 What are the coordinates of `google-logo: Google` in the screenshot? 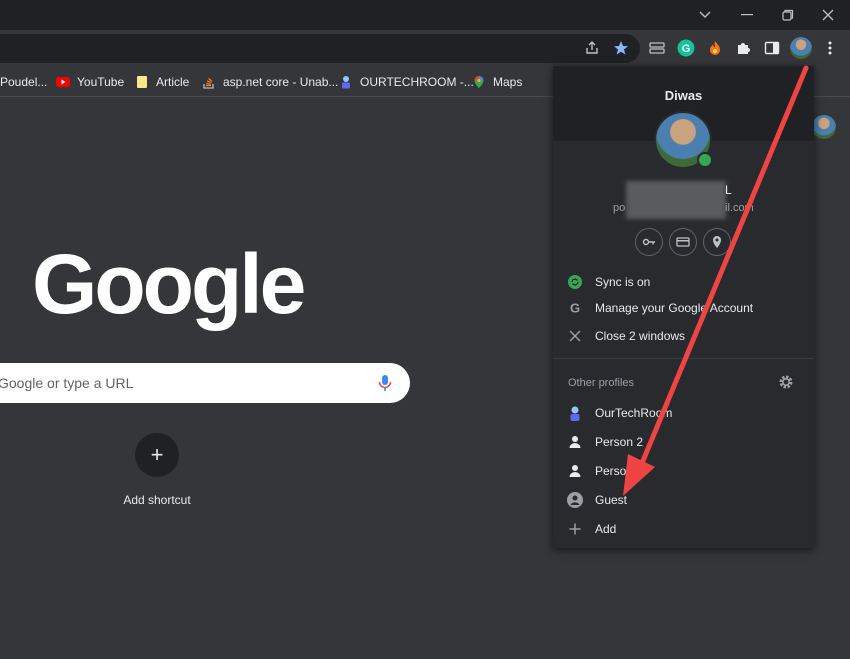 It's located at (169, 284).